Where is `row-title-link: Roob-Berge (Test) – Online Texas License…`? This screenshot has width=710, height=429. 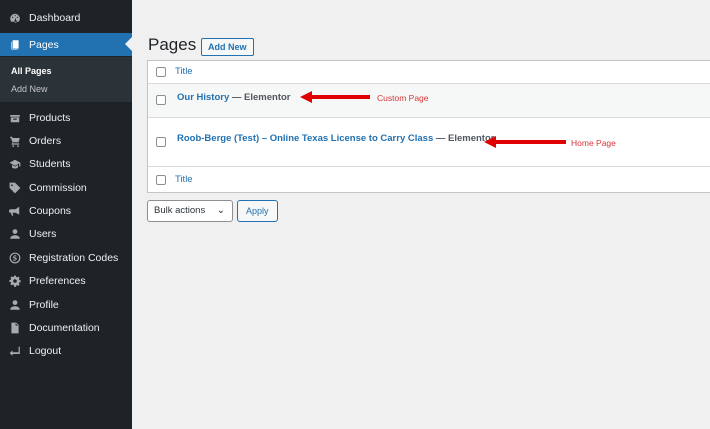
row-title-link: Roob-Berge (Test) – Online Texas License… is located at coordinates (335, 138).